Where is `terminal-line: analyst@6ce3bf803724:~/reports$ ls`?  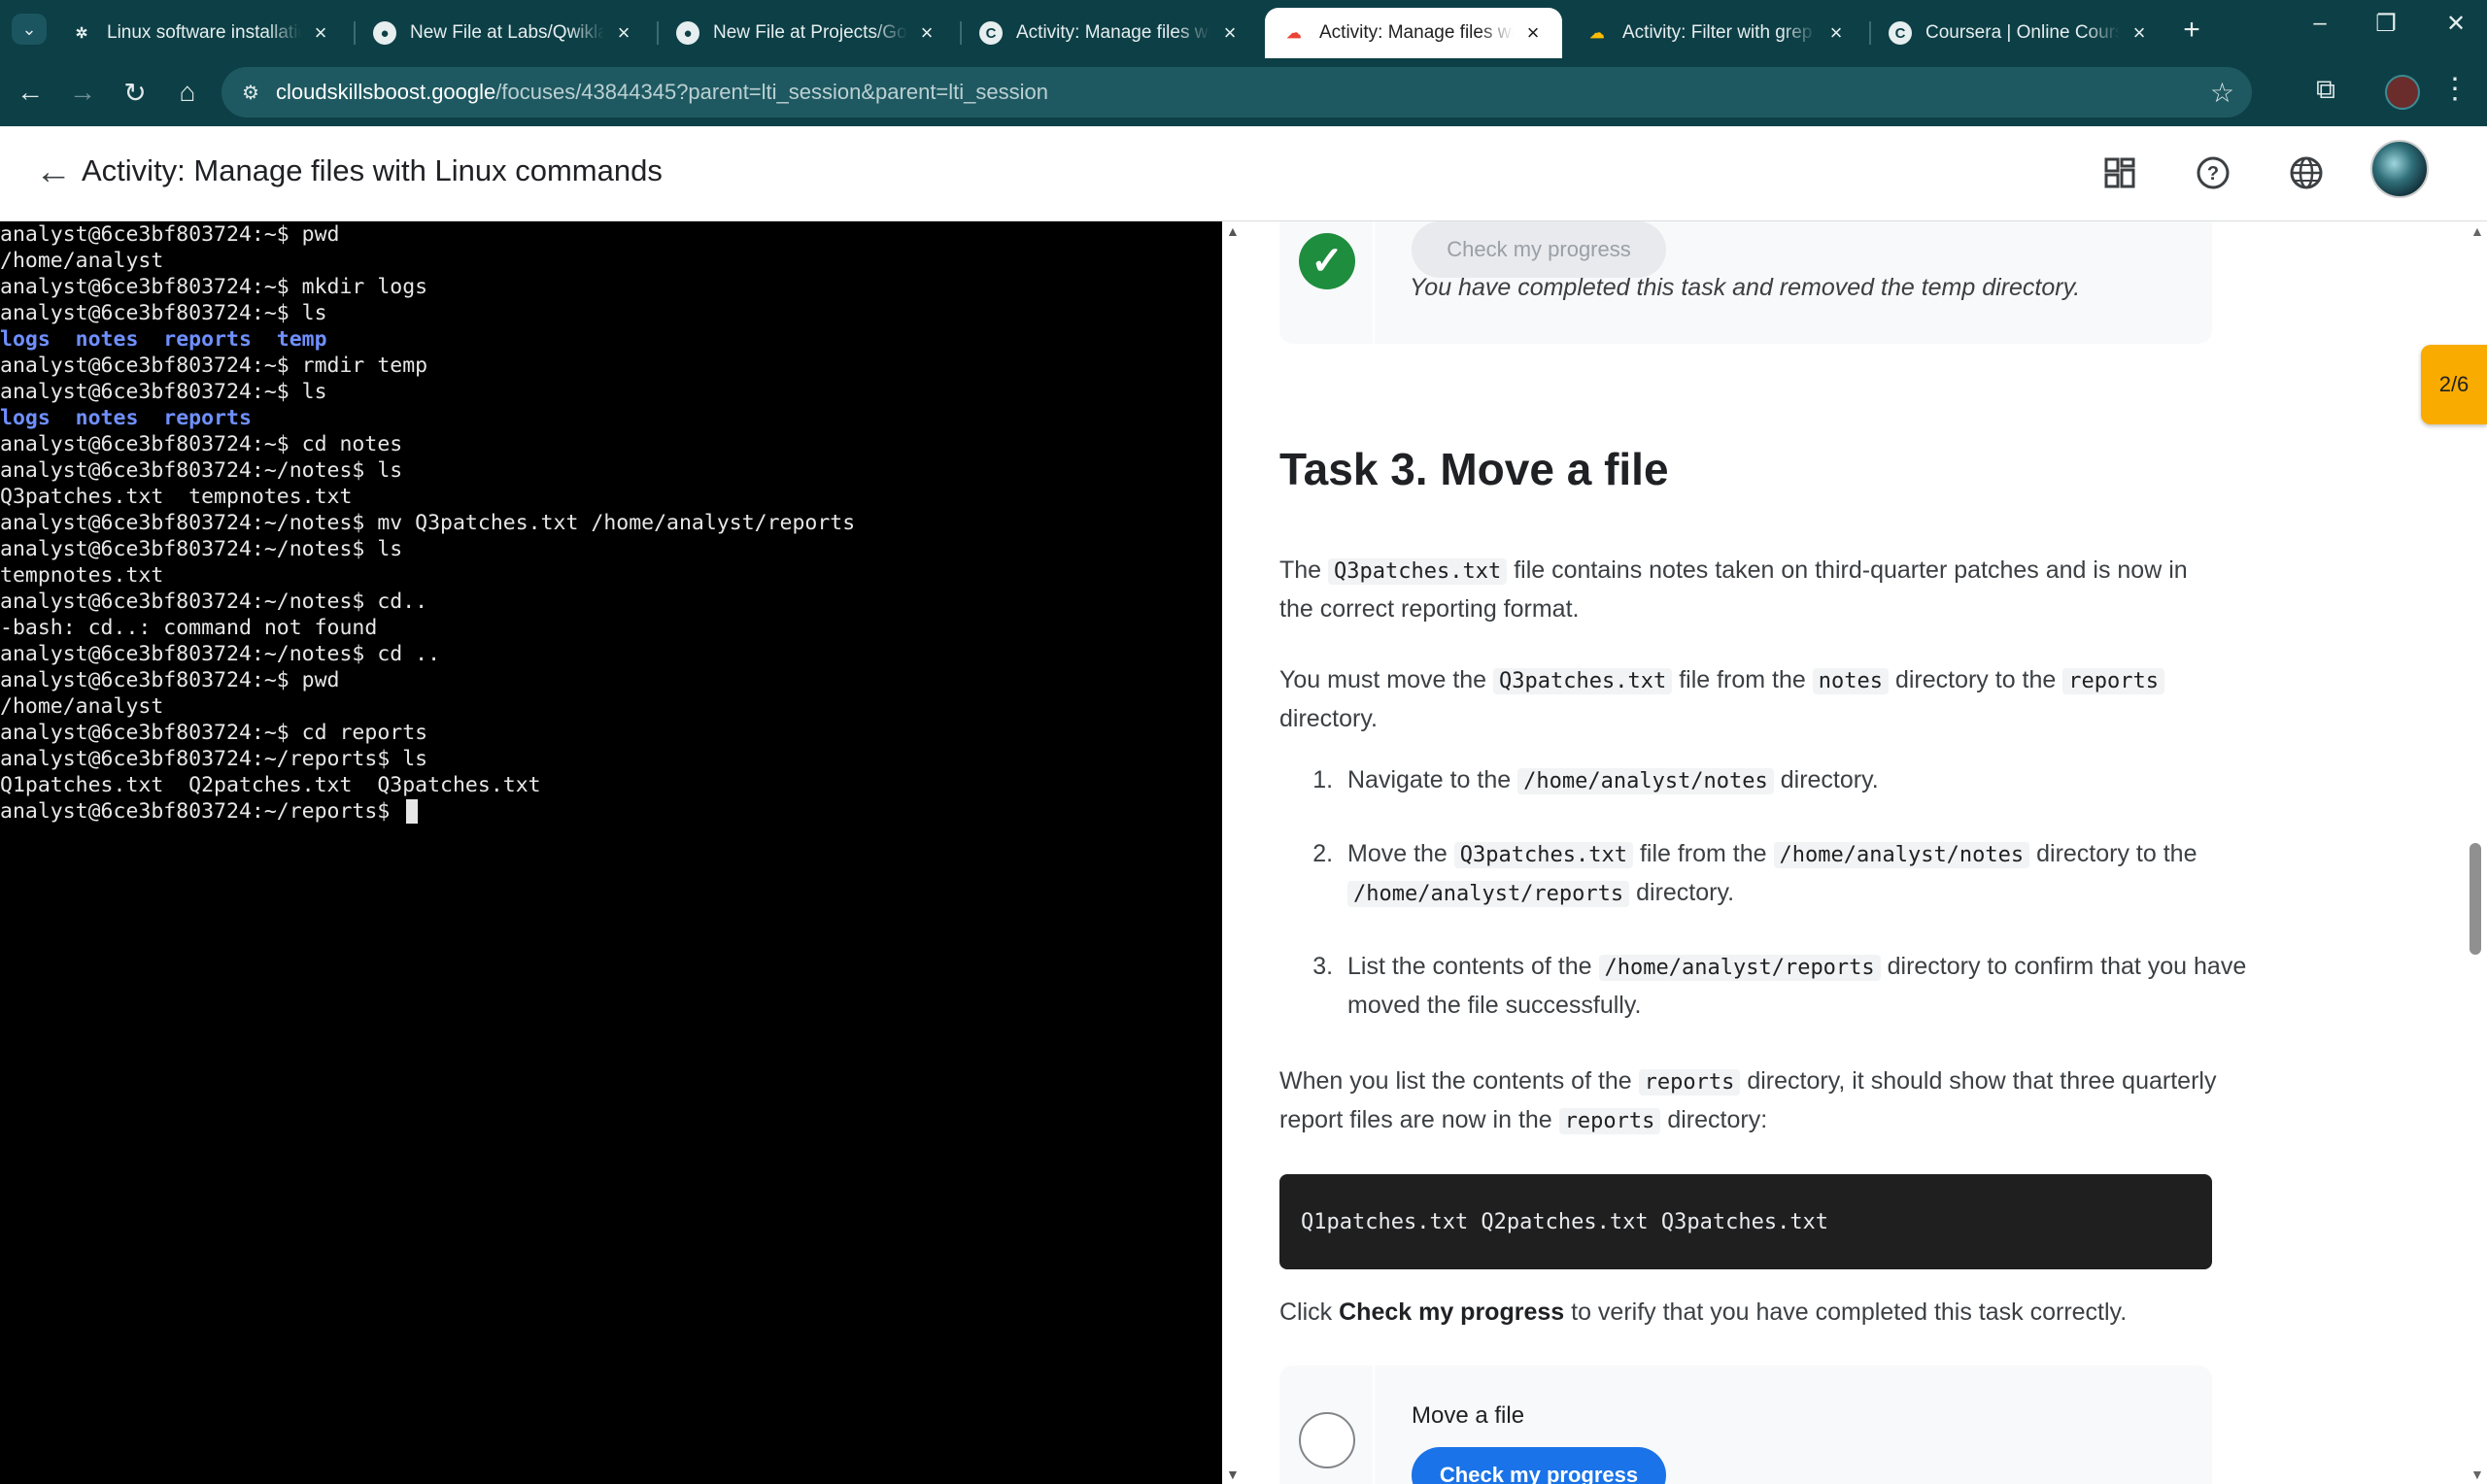 terminal-line: analyst@6ce3bf803724:~/reports$ ls is located at coordinates (611, 759).